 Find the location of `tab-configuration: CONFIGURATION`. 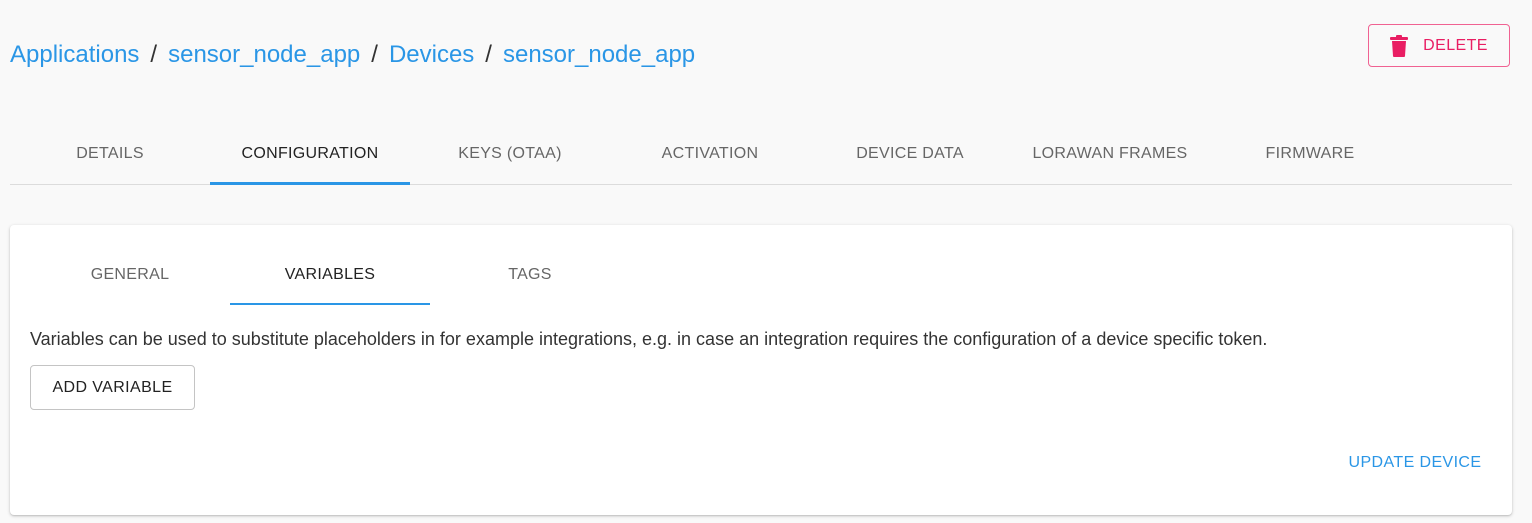

tab-configuration: CONFIGURATION is located at coordinates (310, 154).